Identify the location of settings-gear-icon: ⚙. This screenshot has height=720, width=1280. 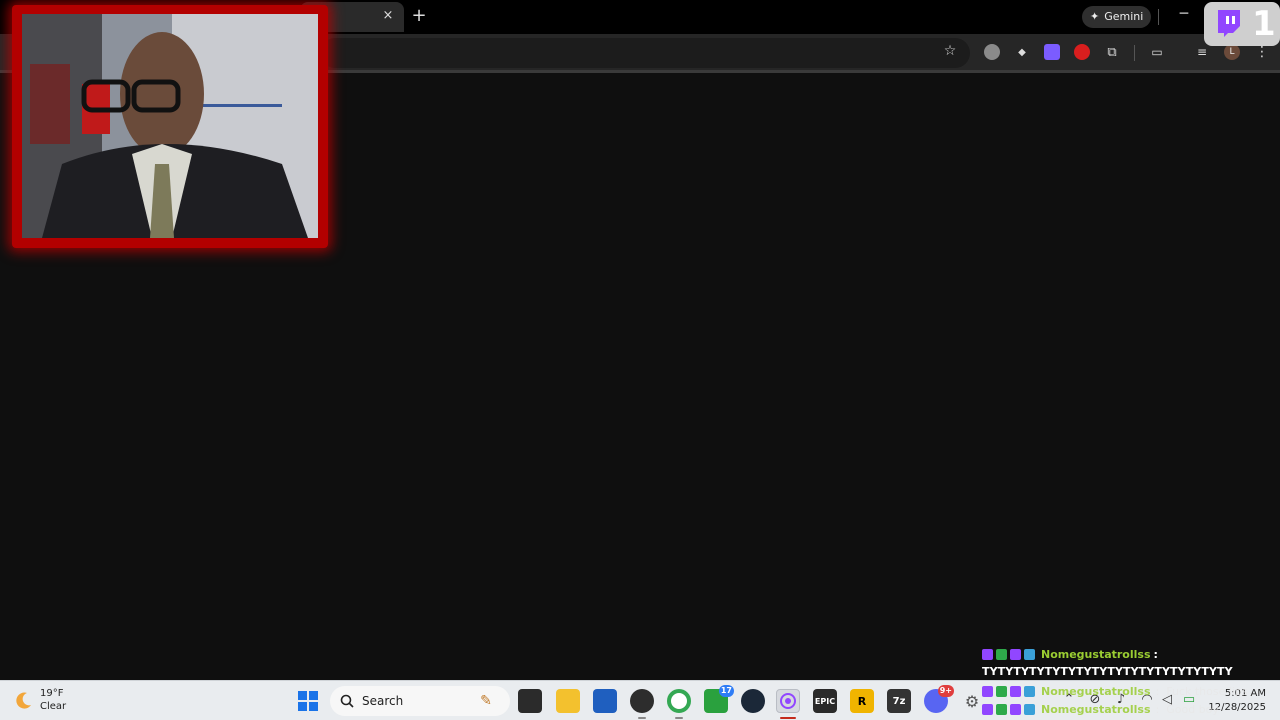
(972, 701).